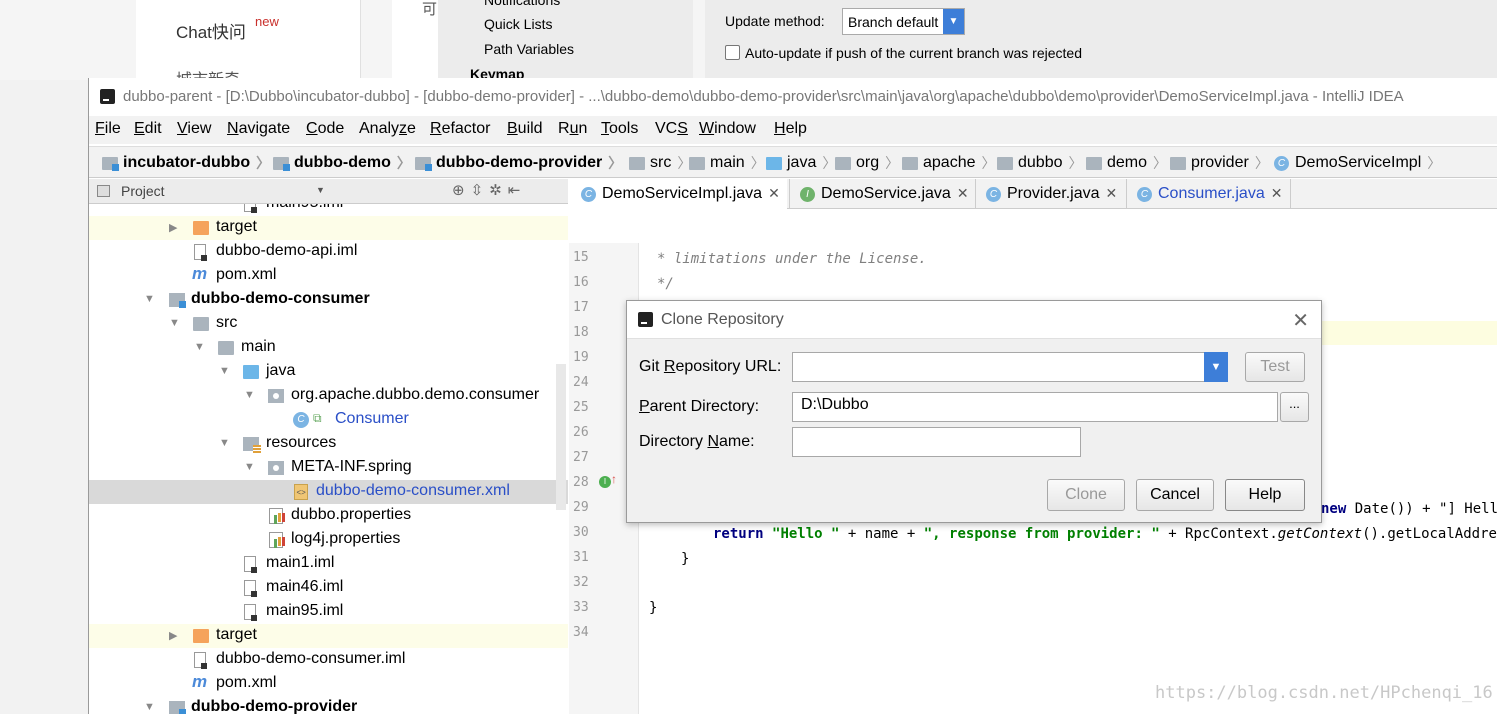 This screenshot has height=714, width=1497. Describe the element at coordinates (107, 96) in the screenshot. I see `intellij-icon` at that location.